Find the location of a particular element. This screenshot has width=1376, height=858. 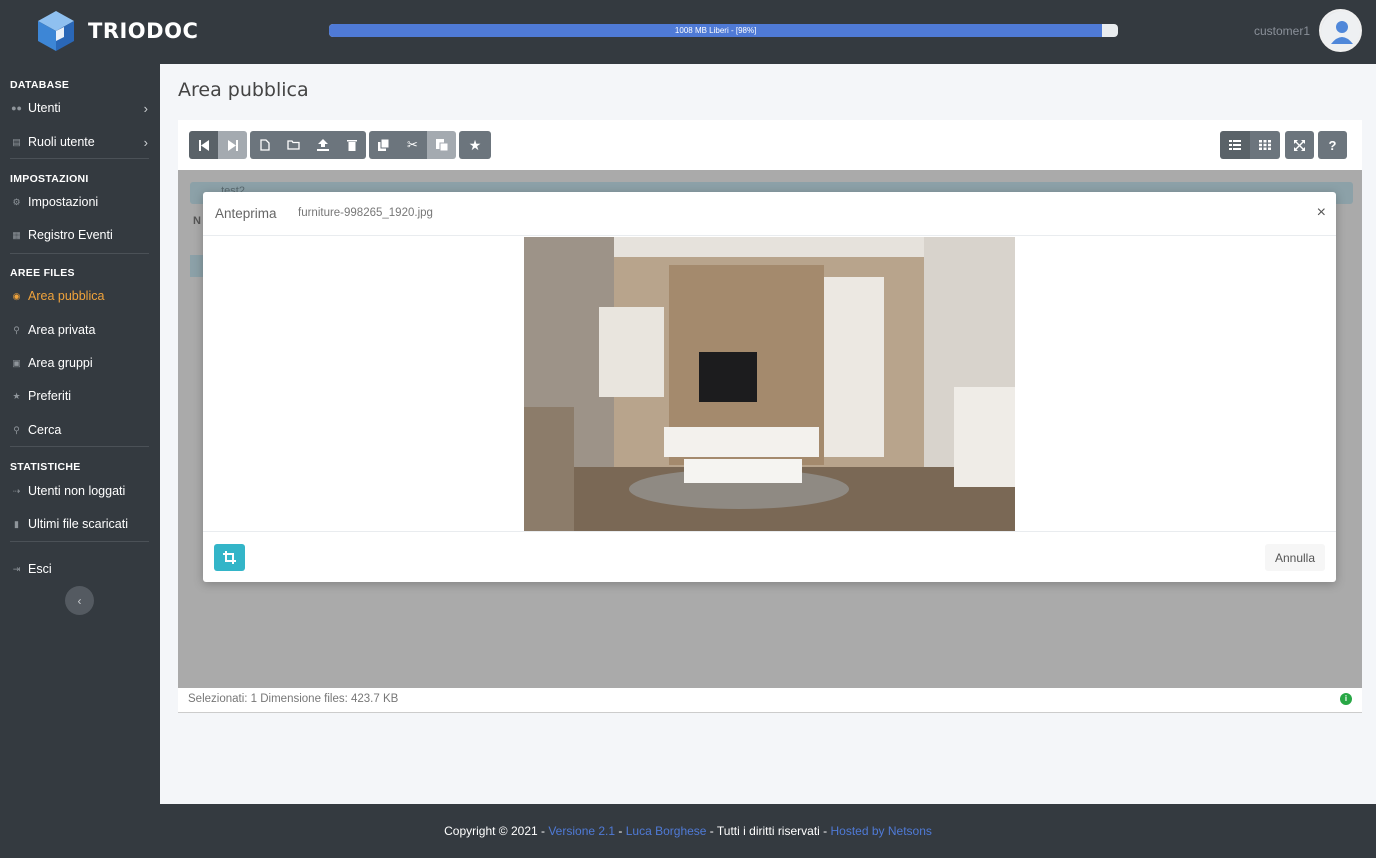

trash-icon is located at coordinates (351, 145).